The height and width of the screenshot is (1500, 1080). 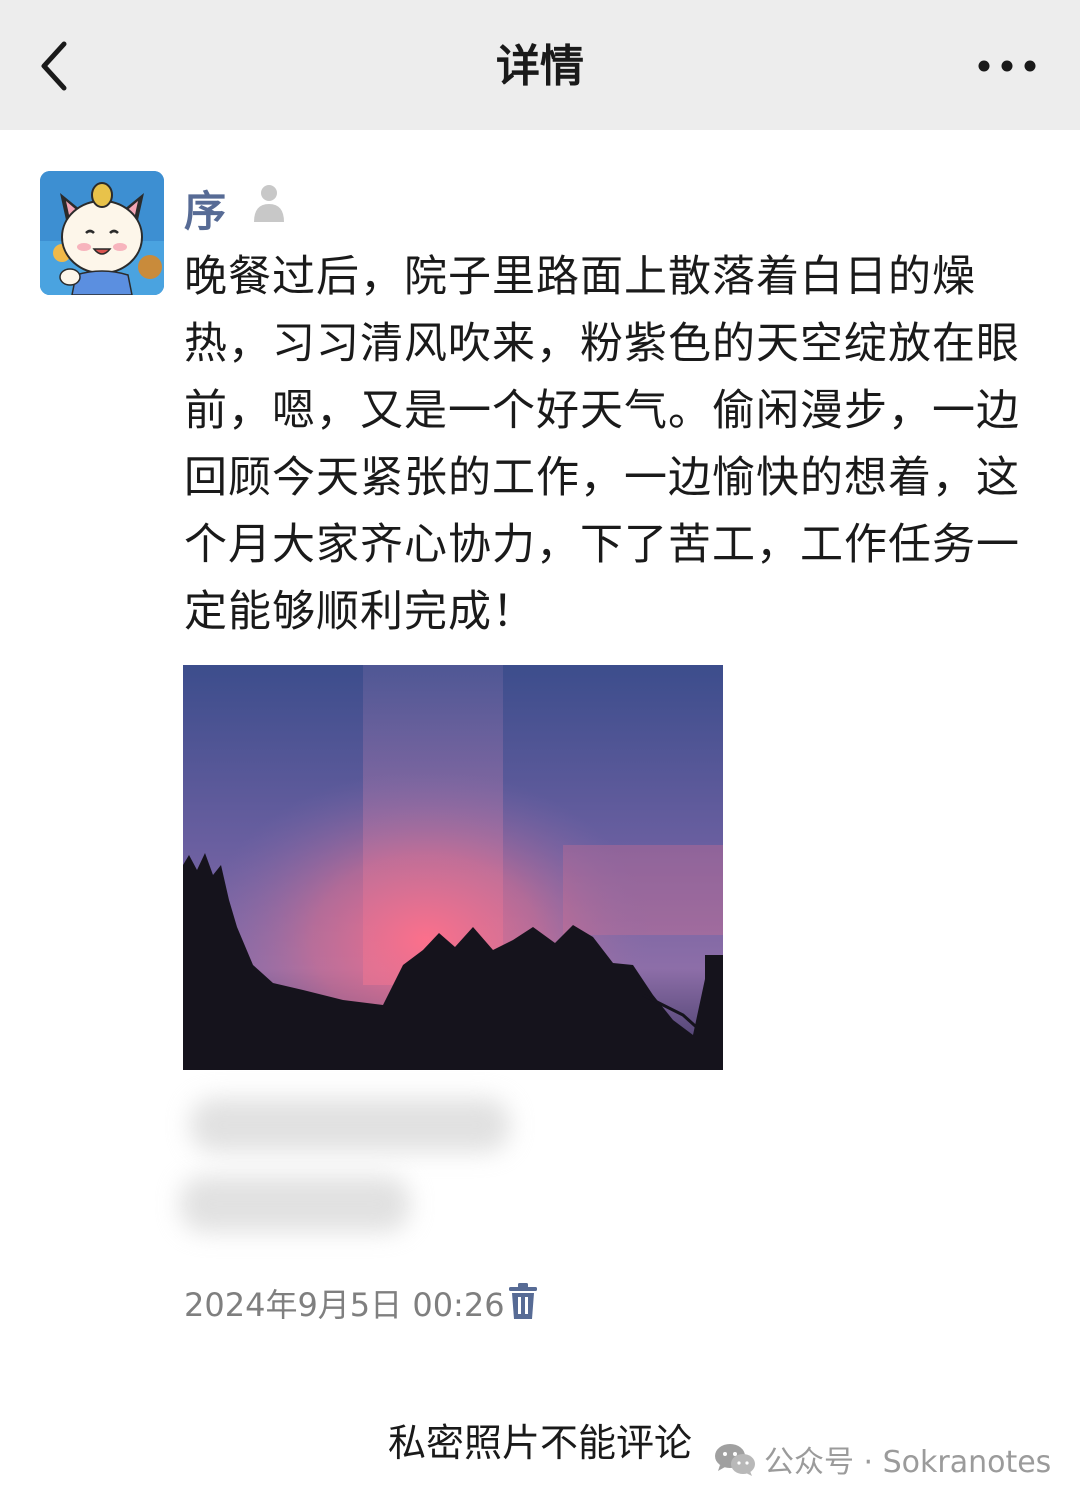 I want to click on wechat-icon, so click(x=735, y=1460).